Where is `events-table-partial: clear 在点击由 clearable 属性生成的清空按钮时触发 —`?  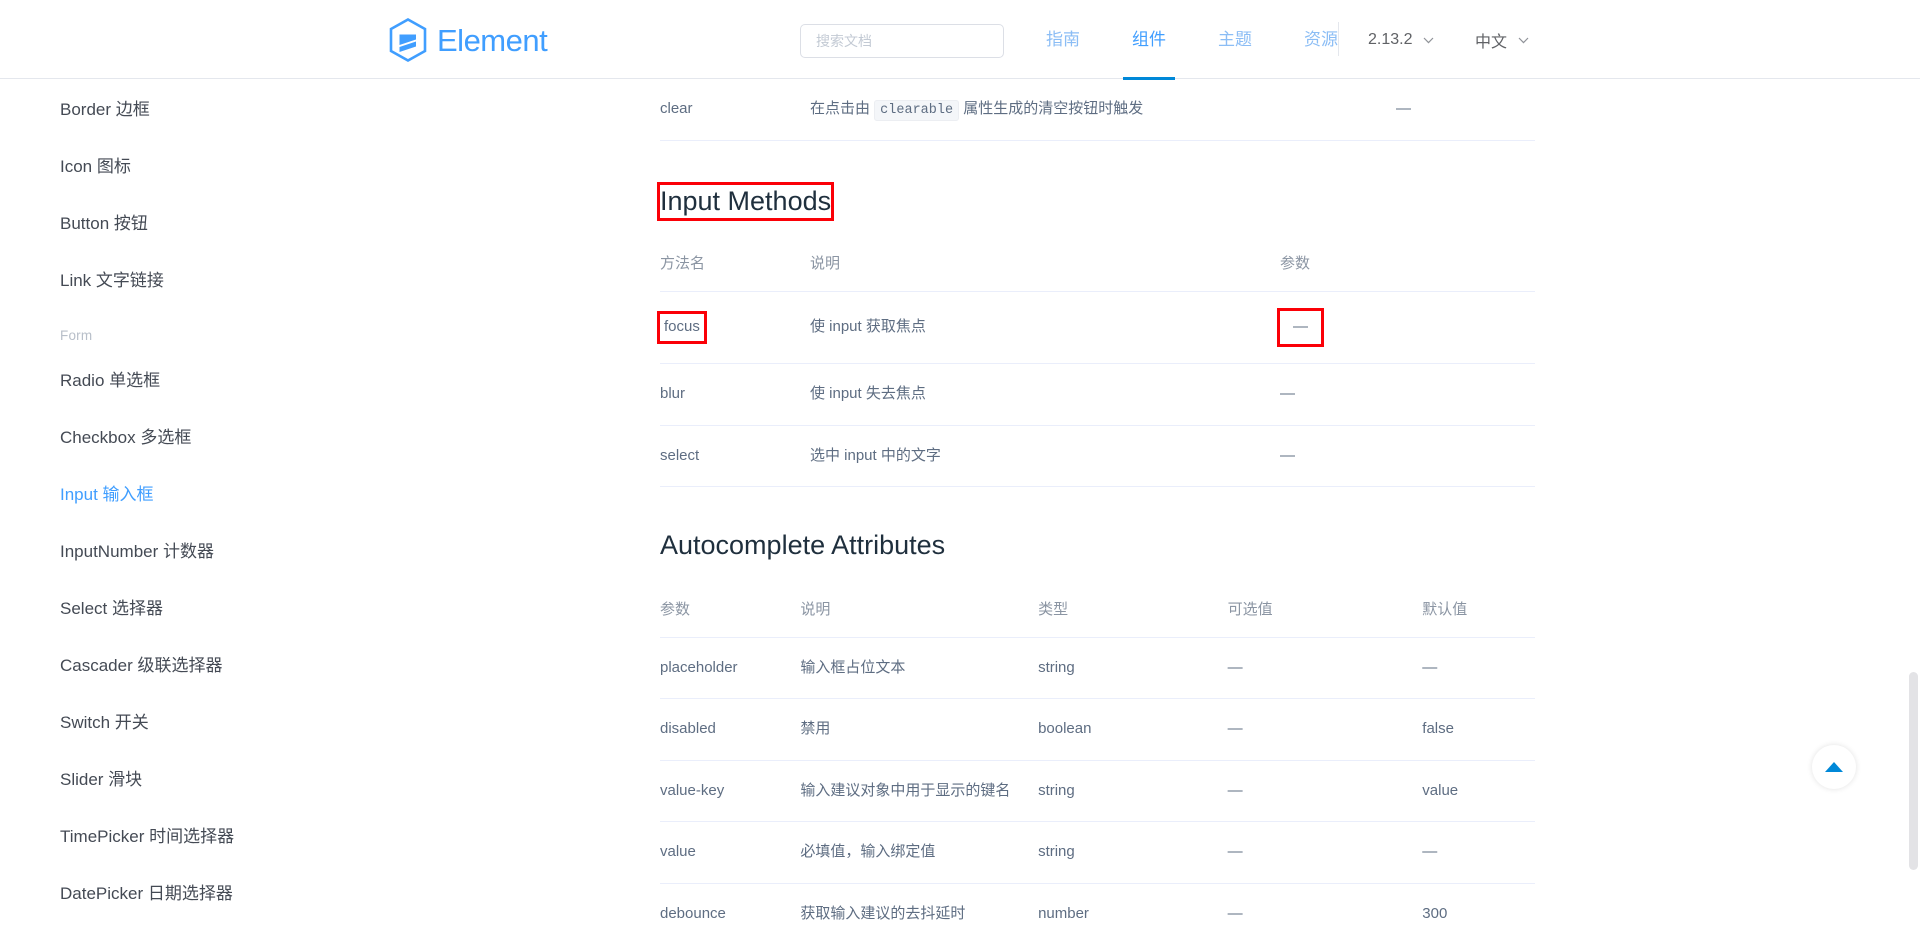 events-table-partial: clear 在点击由 clearable 属性生成的清空按钮时触发 — is located at coordinates (1097, 110).